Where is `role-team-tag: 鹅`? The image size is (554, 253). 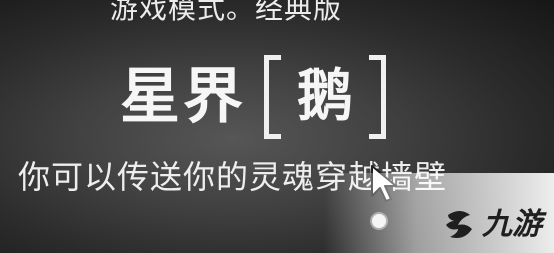 role-team-tag: 鹅 is located at coordinates (325, 97).